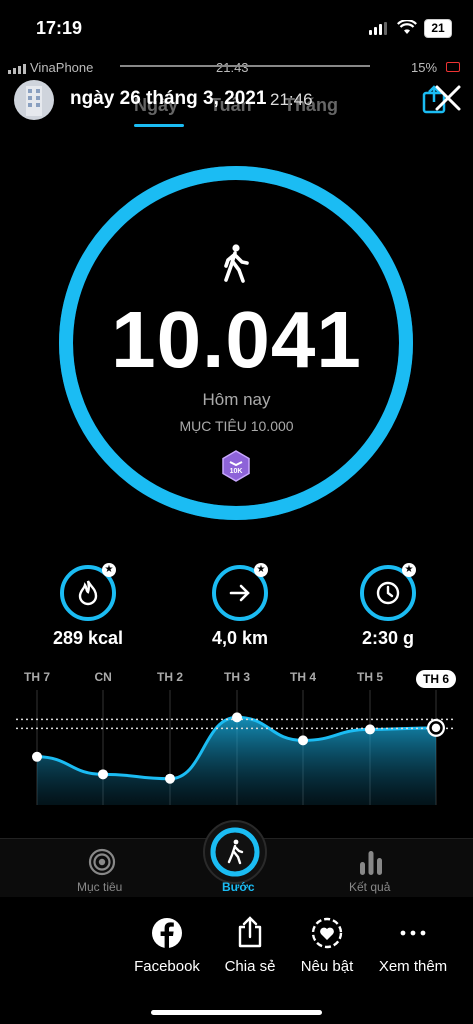 The height and width of the screenshot is (1024, 473). What do you see at coordinates (370, 887) in the screenshot?
I see `nav-results-label: Kết quả` at bounding box center [370, 887].